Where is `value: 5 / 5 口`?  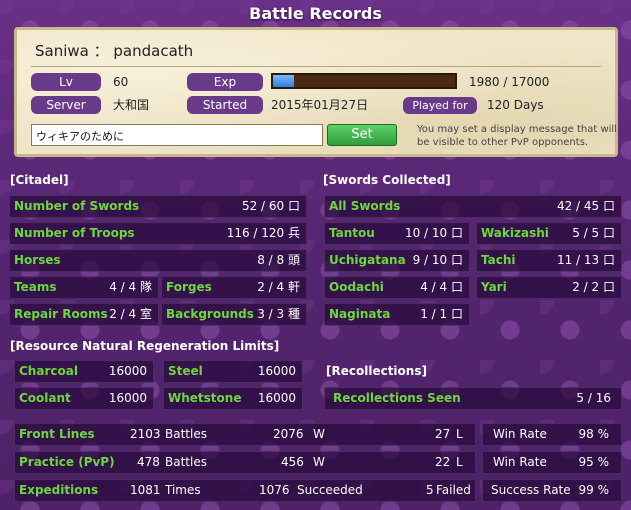 value: 5 / 5 口 is located at coordinates (593, 233).